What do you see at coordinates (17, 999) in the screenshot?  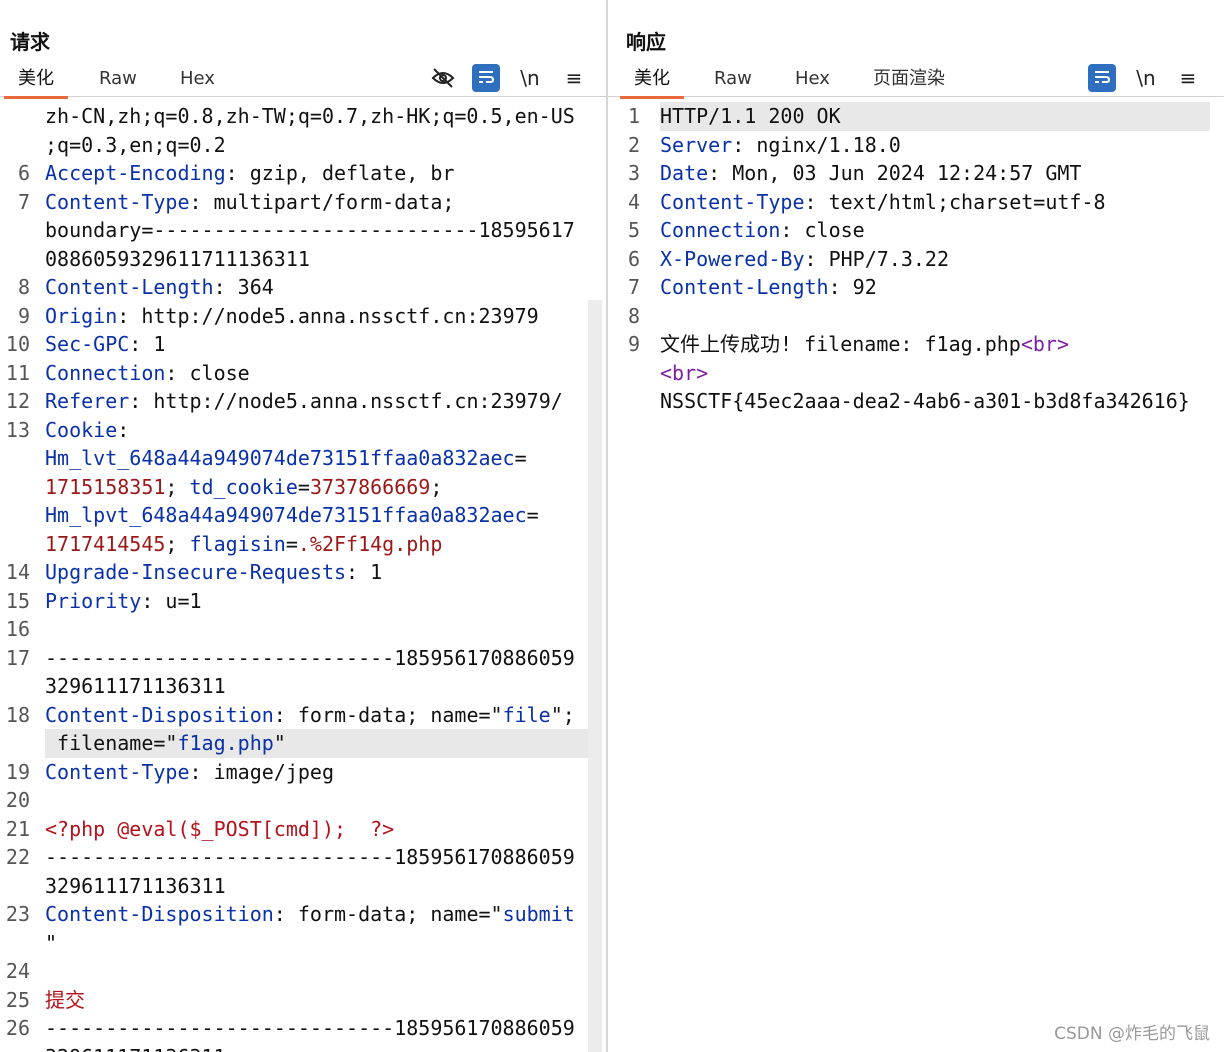 I see `line-number: 25` at bounding box center [17, 999].